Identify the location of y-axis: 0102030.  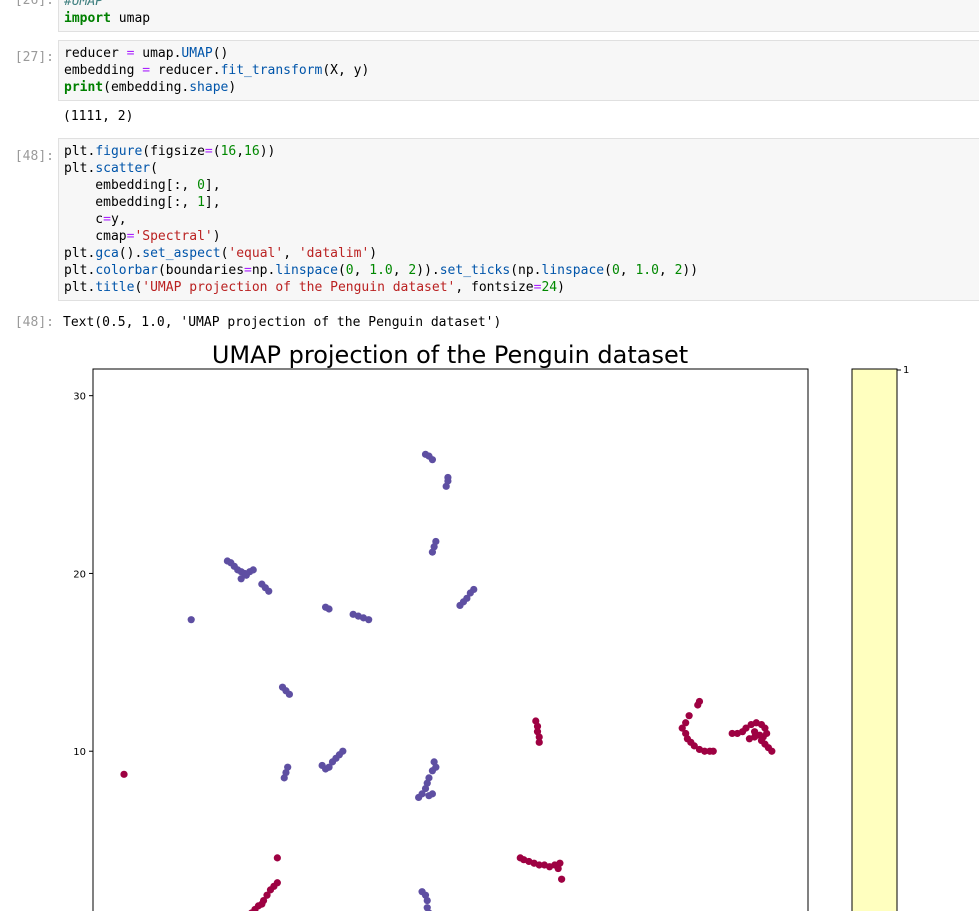
(83, 575).